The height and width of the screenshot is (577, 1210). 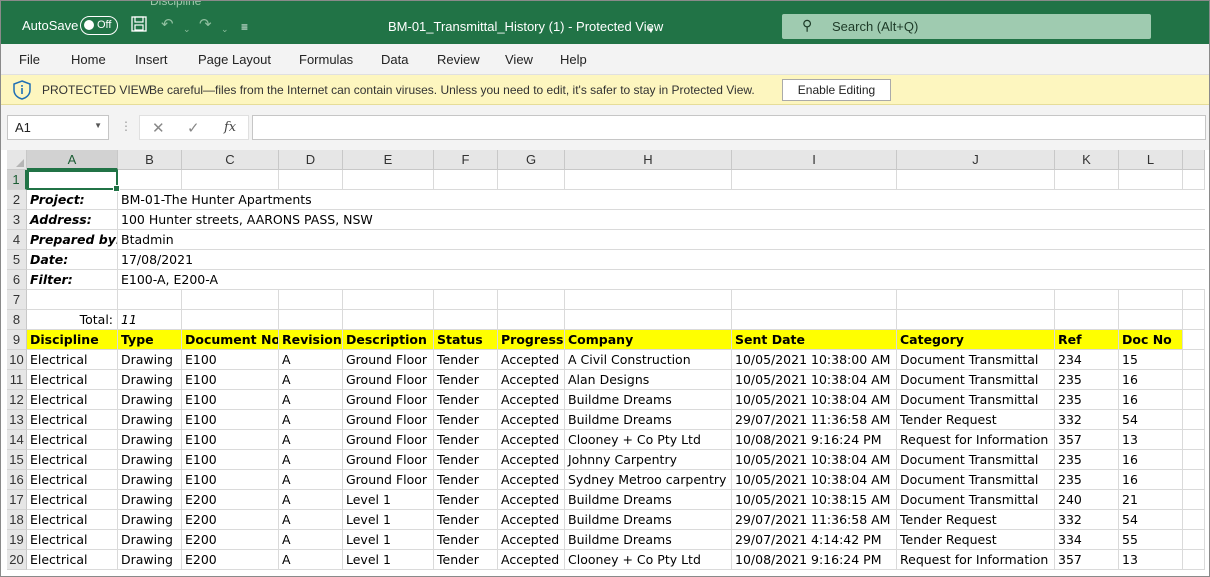 I want to click on table-header: Progress, so click(x=531, y=340).